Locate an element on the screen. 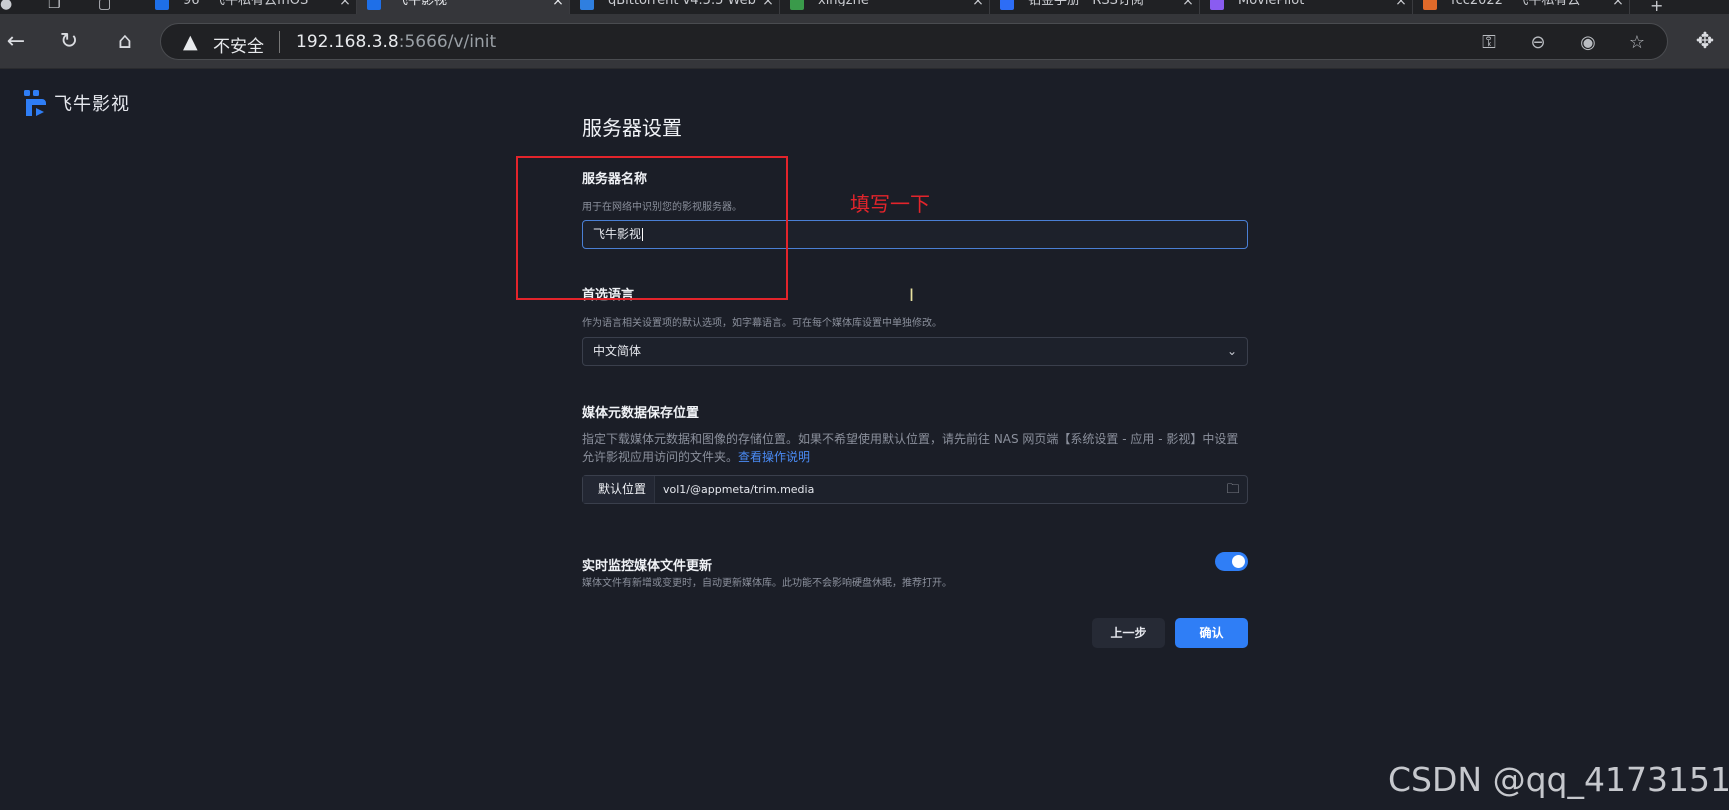 The image size is (1729, 810). edge-icon: ◉ is located at coordinates (1588, 43).